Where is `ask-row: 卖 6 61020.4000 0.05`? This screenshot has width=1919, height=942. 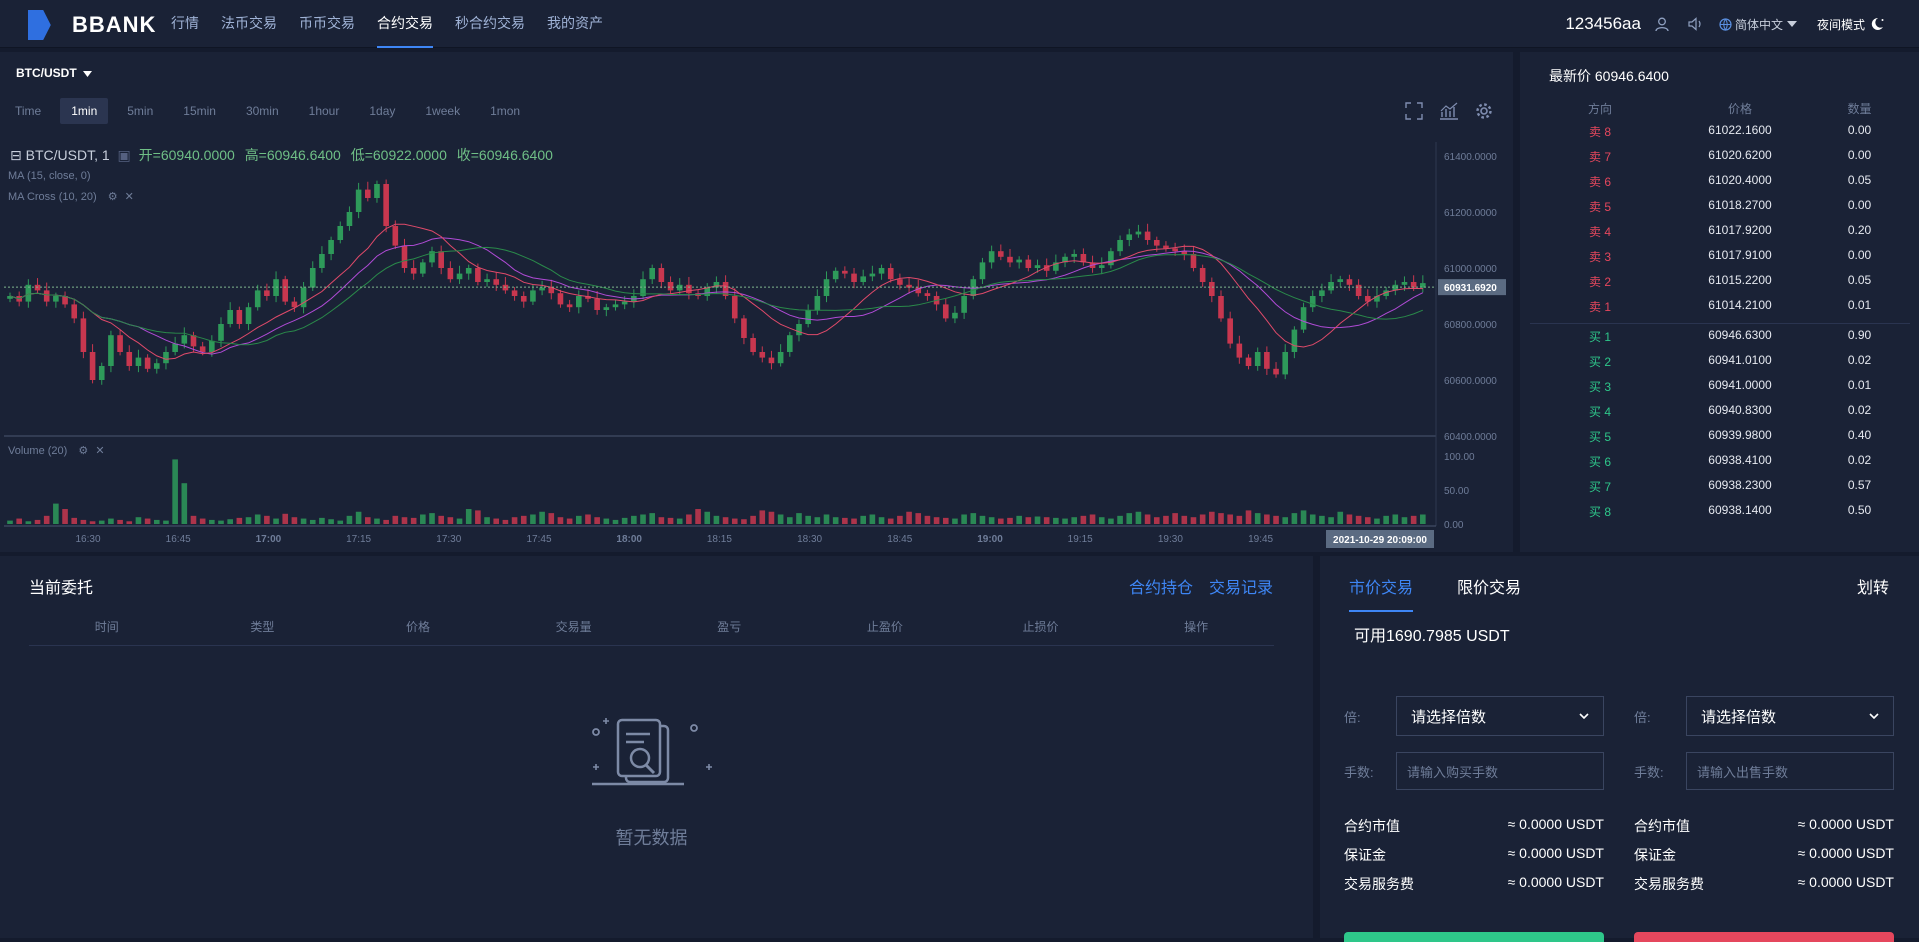 ask-row: 卖 6 61020.4000 0.05 is located at coordinates (1719, 181).